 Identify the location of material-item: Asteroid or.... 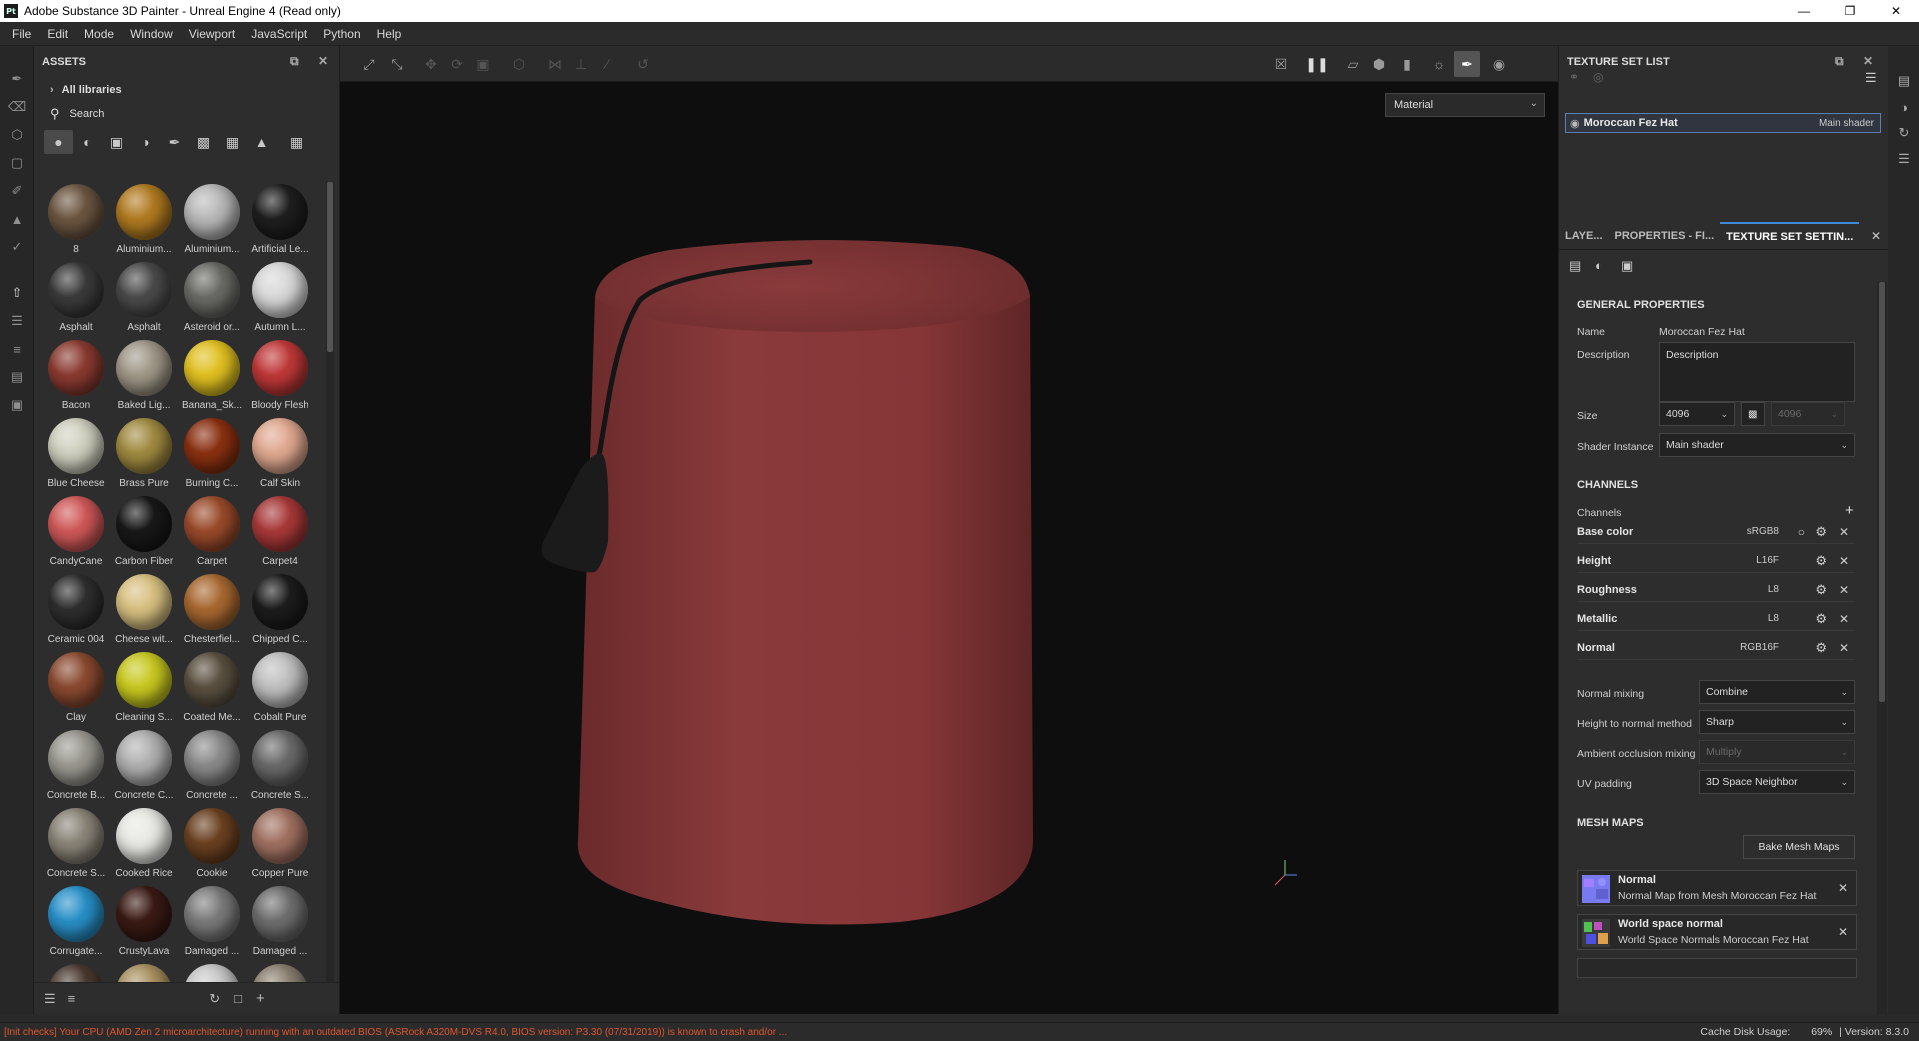
(212, 299).